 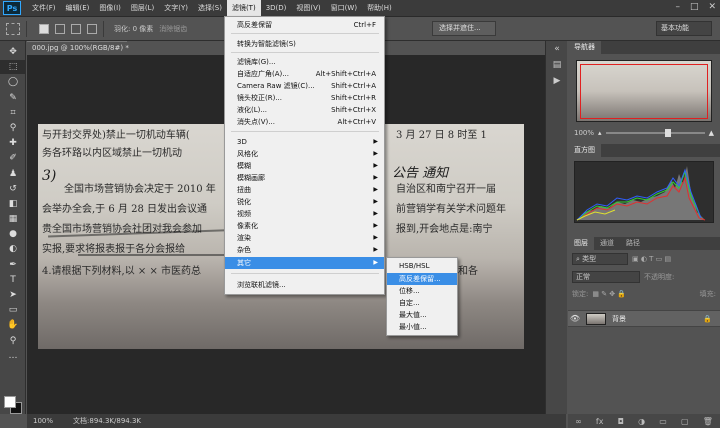 I want to click on menu-item-vanishing-point: 消失点(V)... Alt+Ctrl+V, so click(x=304, y=122).